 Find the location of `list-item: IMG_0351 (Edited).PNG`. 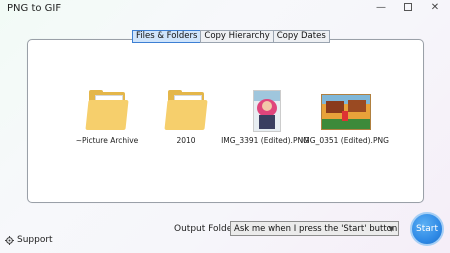

list-item: IMG_0351 (Edited).PNG is located at coordinates (345, 117).